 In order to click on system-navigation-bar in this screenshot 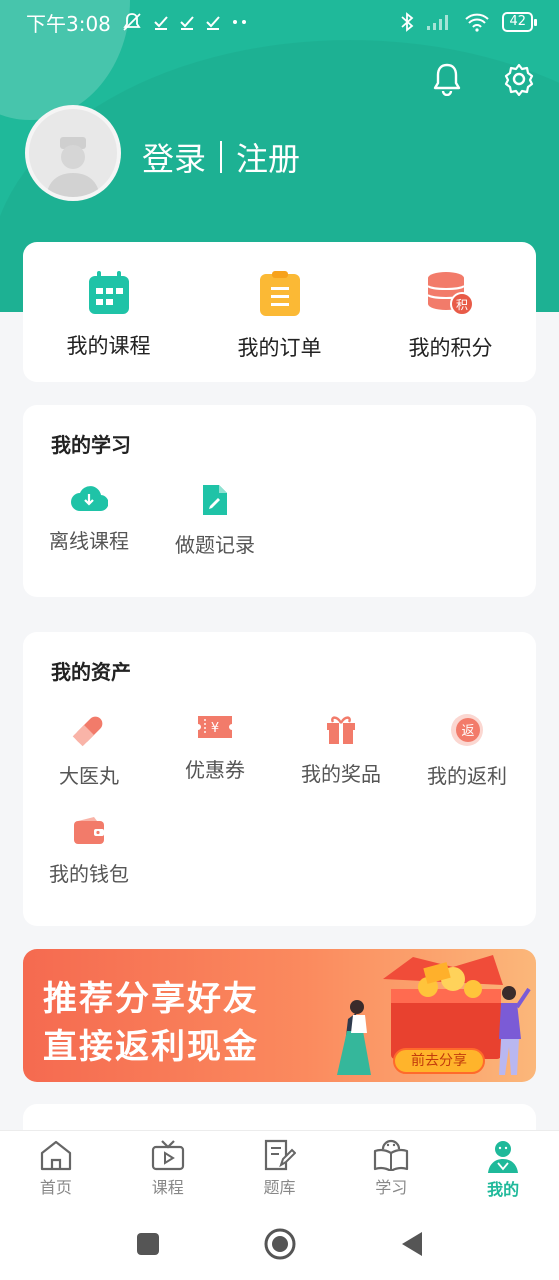, I will do `click(279, 1244)`.